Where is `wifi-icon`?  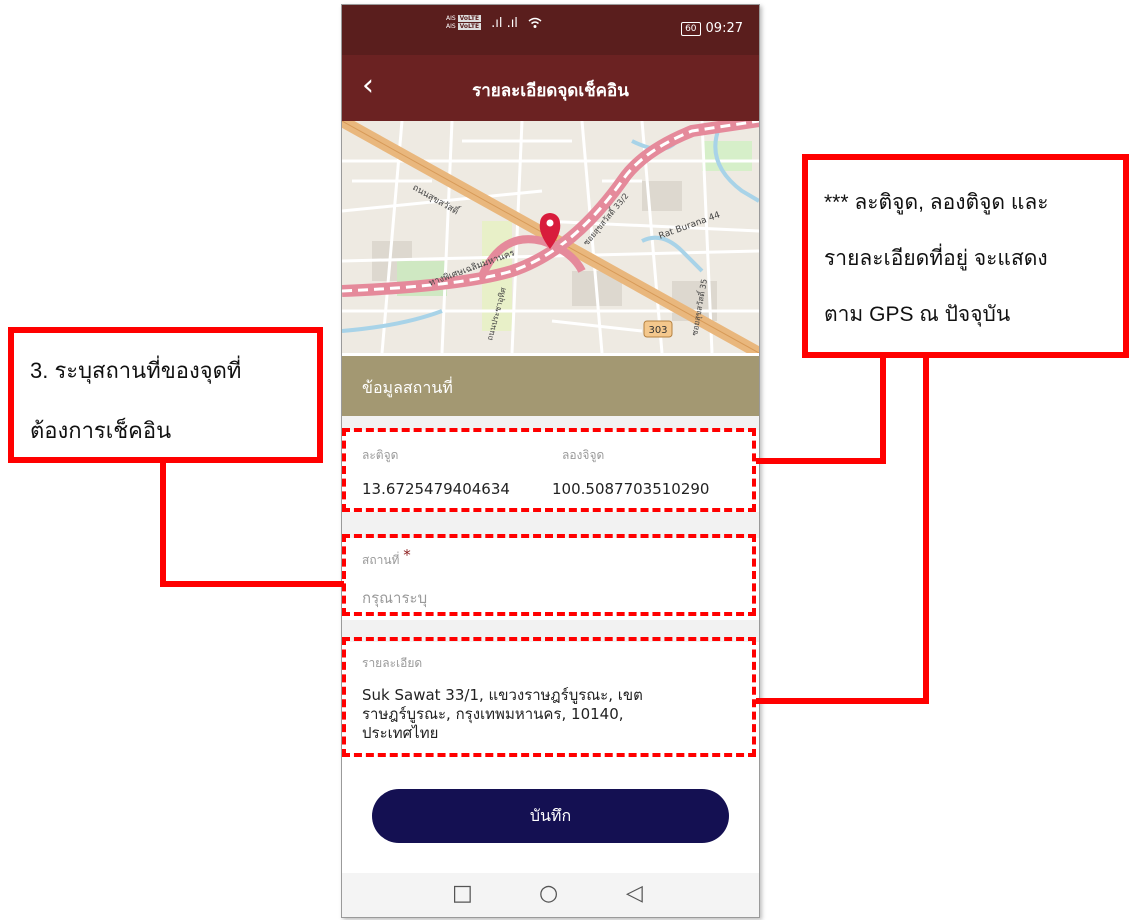
wifi-icon is located at coordinates (535, 22).